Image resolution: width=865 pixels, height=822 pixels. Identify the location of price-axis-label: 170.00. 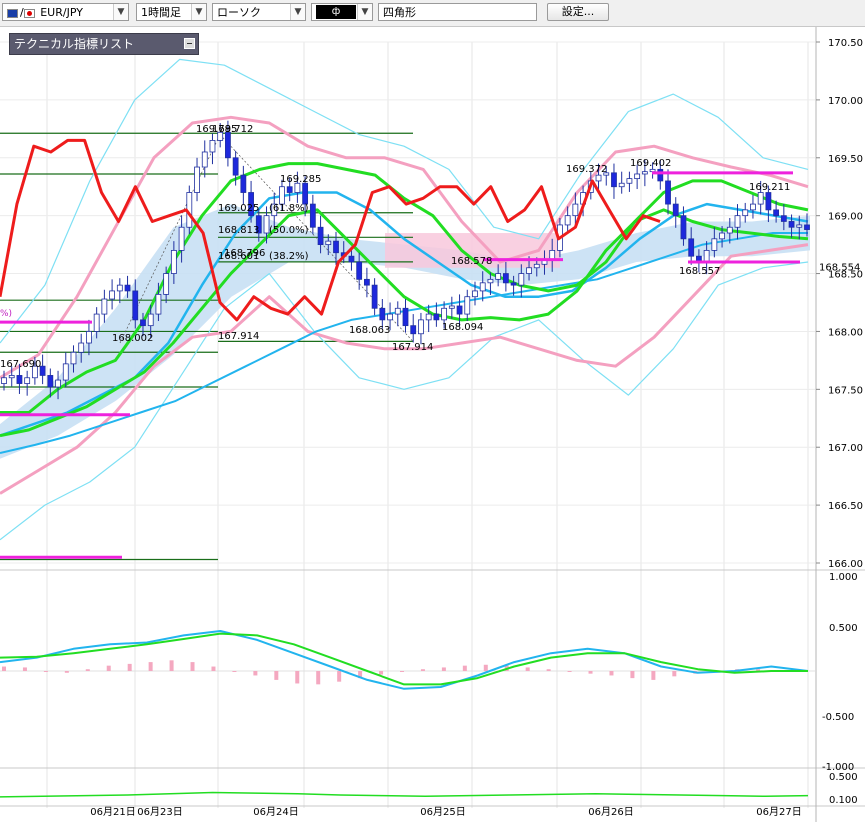
(845, 101).